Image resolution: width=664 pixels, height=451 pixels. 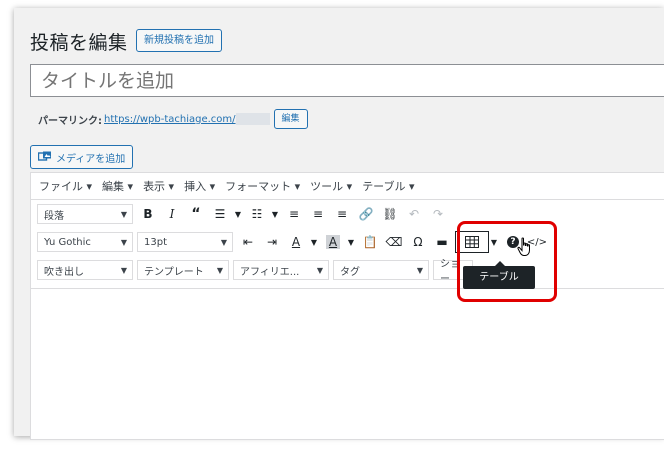 I want to click on add-media-button: メディアを追加, so click(x=82, y=157).